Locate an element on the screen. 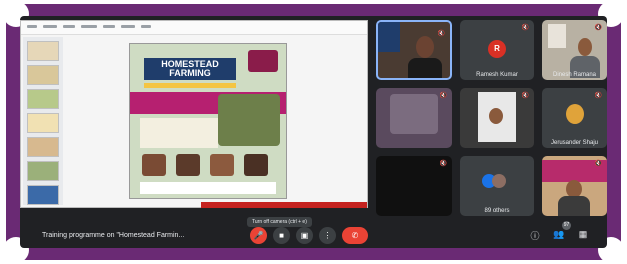  slide-thumbnails is located at coordinates (43, 121).